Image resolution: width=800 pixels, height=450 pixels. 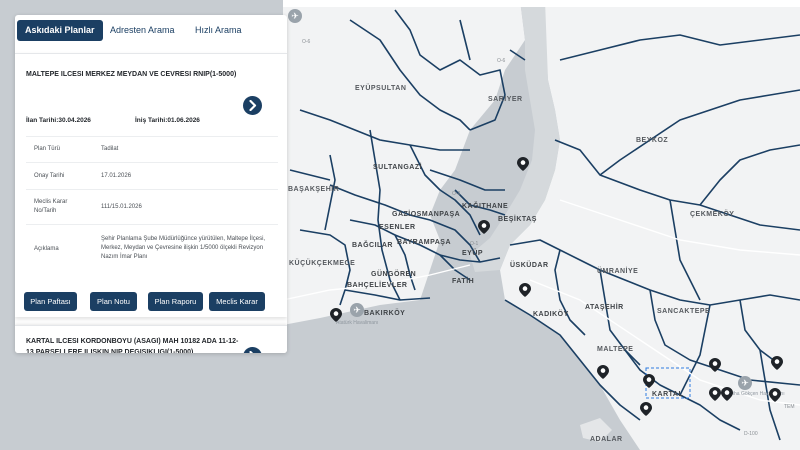 What do you see at coordinates (46, 249) in the screenshot?
I see `detail-key: Açıklama` at bounding box center [46, 249].